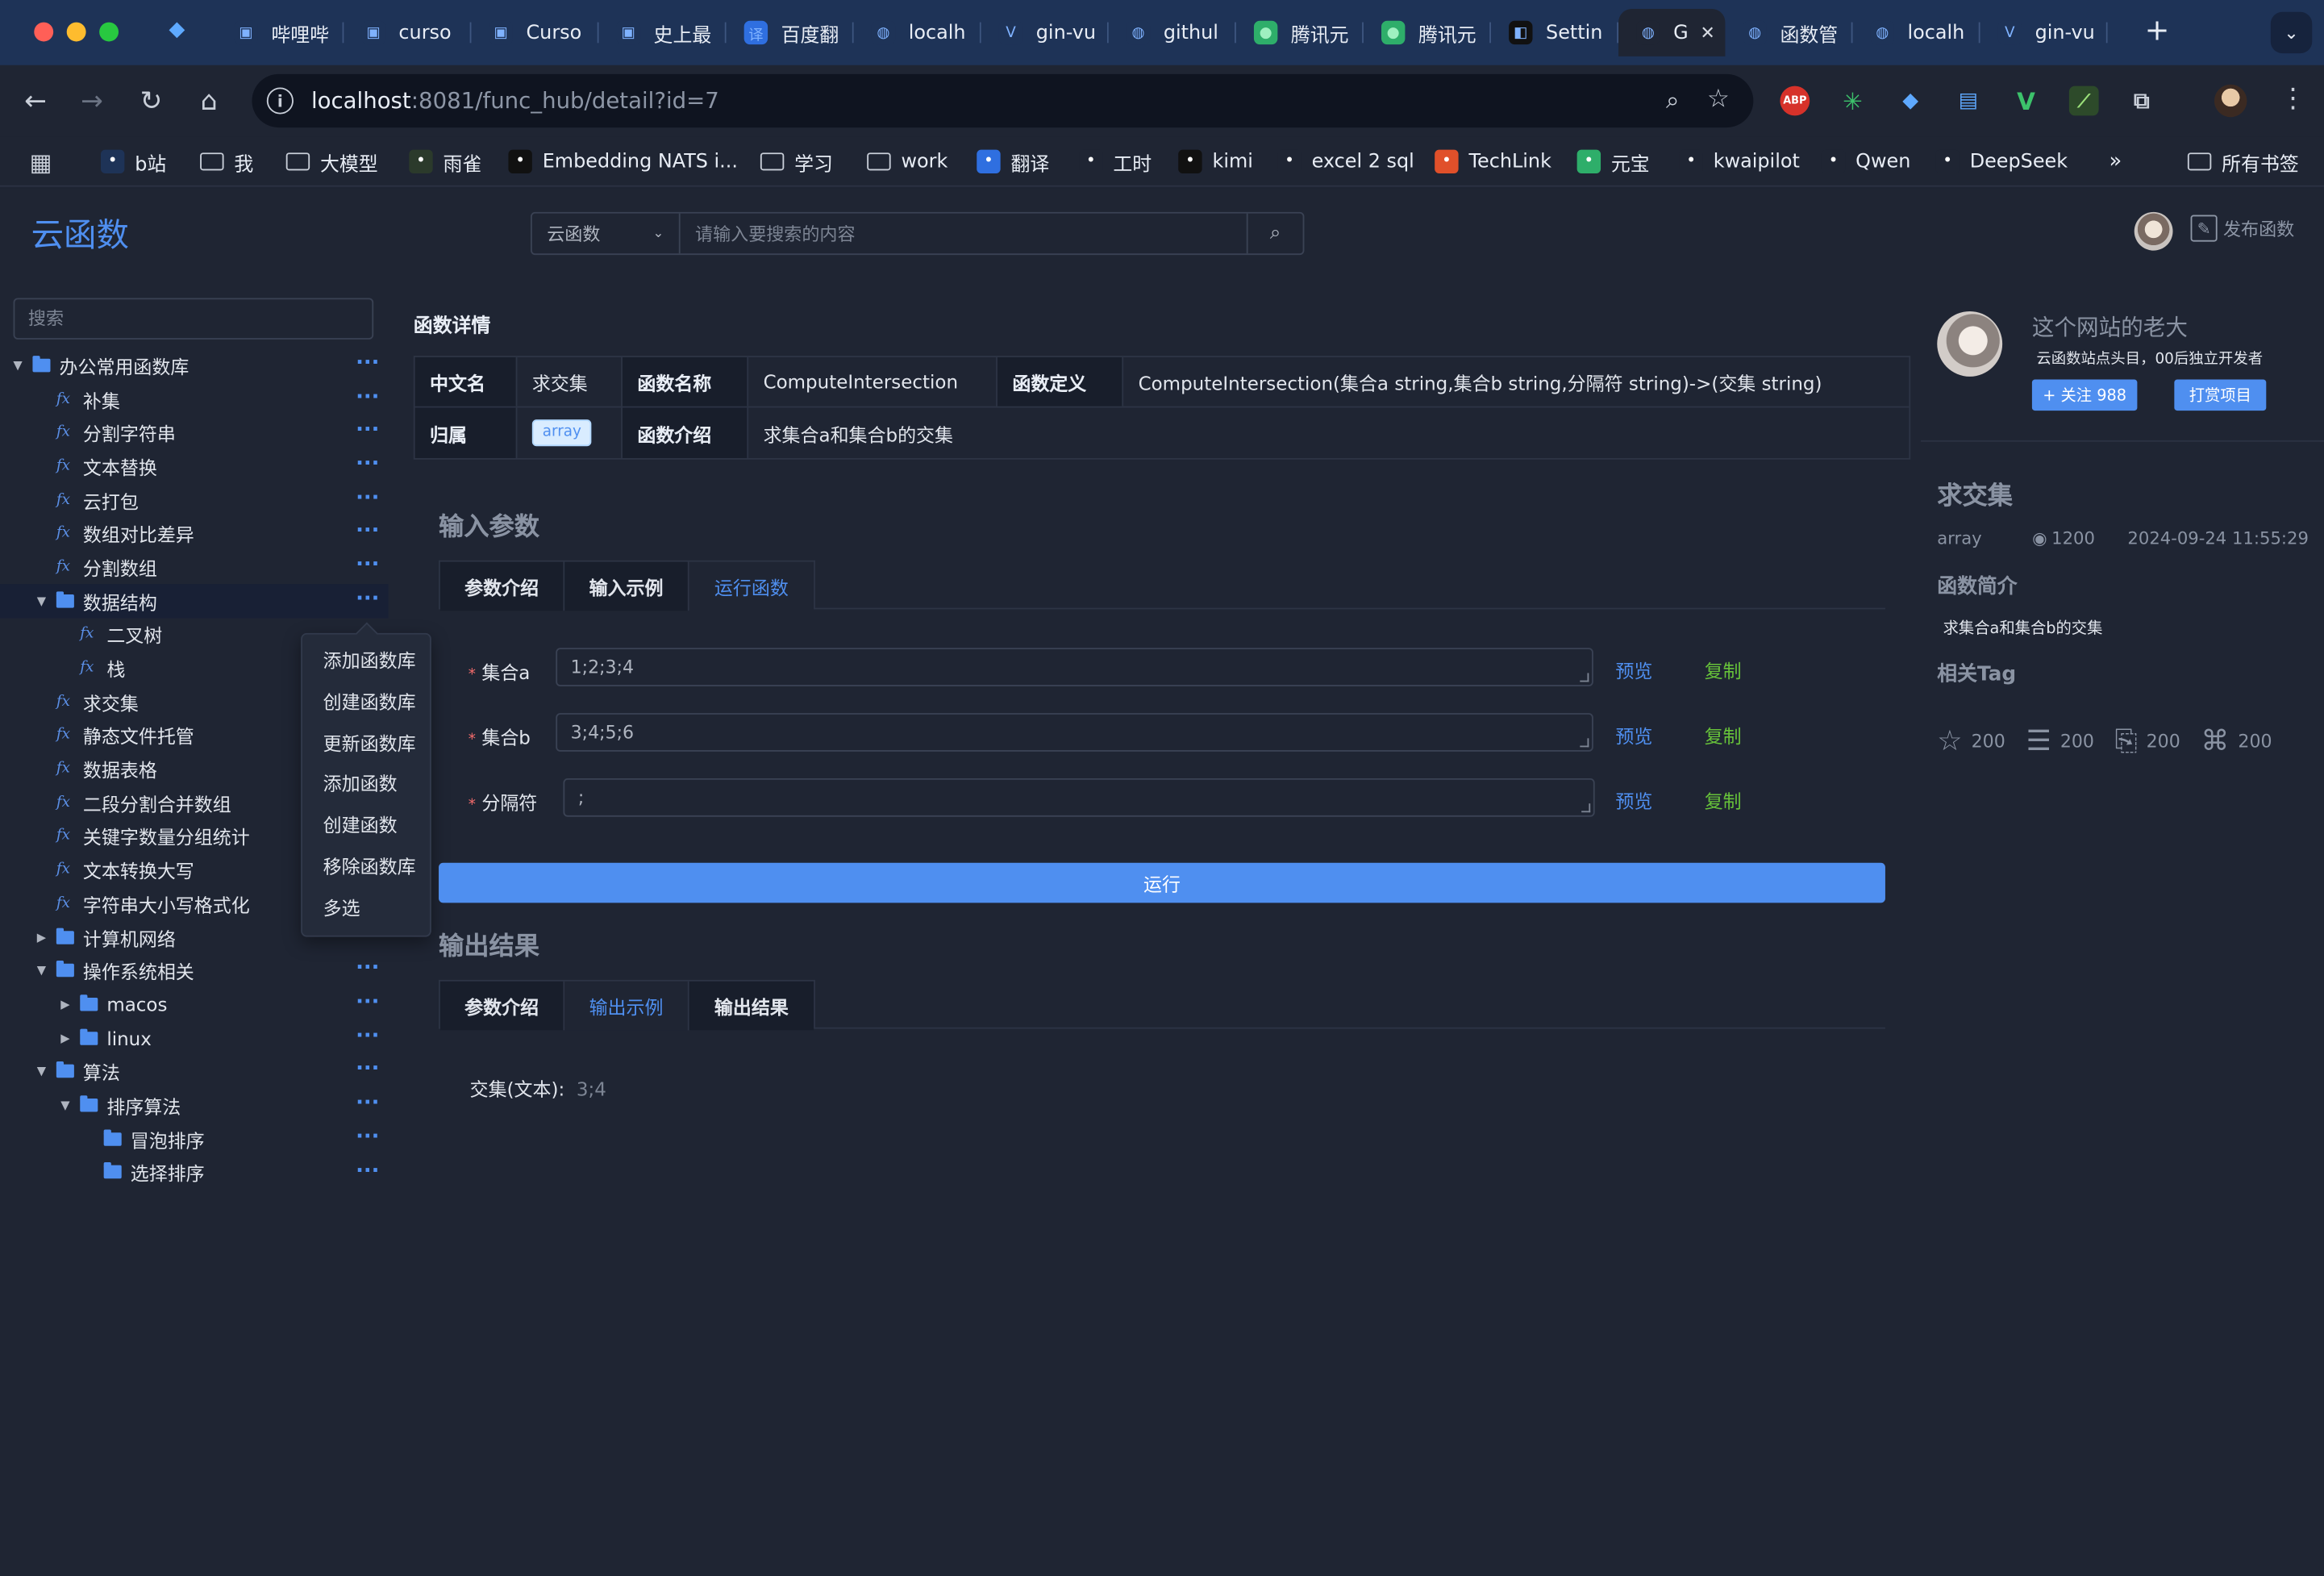  I want to click on summary-tag: array, so click(1959, 537).